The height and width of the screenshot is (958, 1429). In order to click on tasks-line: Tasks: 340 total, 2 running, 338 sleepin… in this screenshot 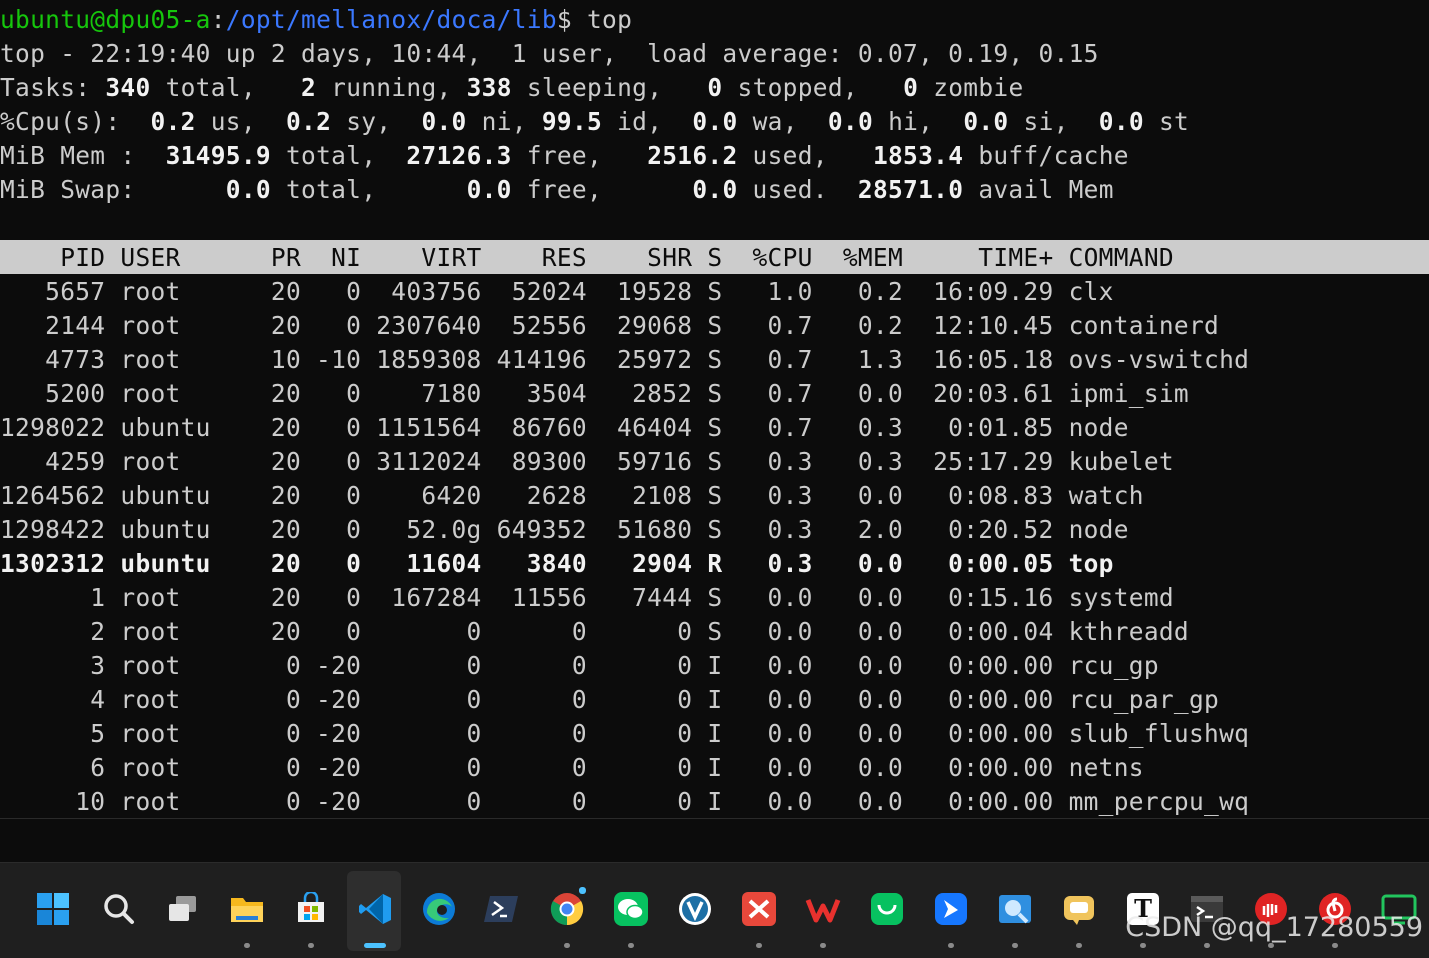, I will do `click(512, 87)`.